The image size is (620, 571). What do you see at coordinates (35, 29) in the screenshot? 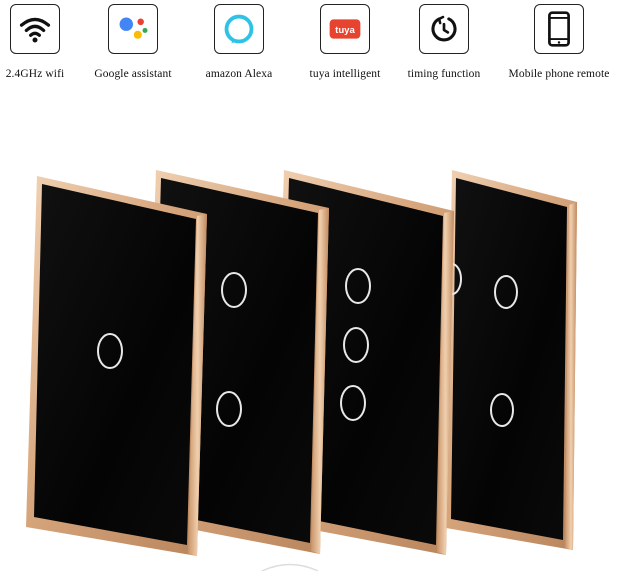
I see `wifi-icon` at bounding box center [35, 29].